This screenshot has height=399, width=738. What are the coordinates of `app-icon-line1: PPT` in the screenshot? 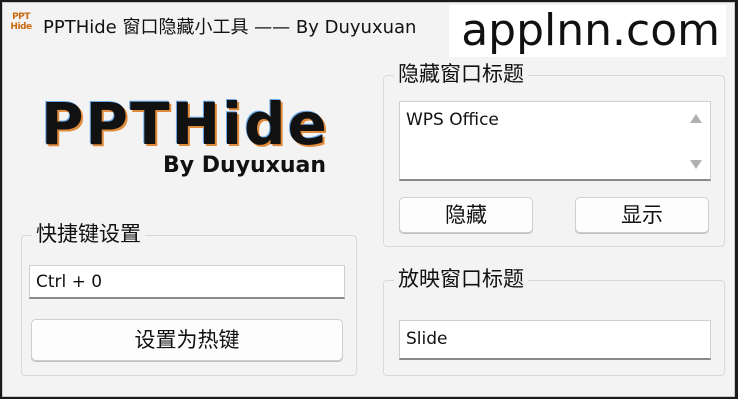 It's located at (21, 17).